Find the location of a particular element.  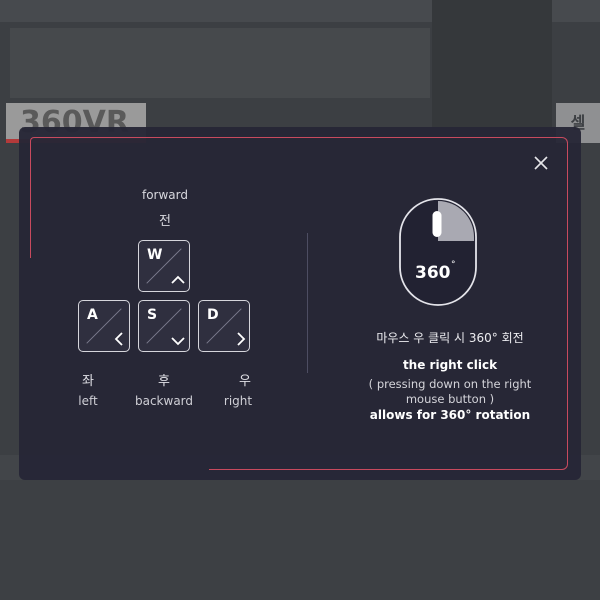

right-click-title: the right click is located at coordinates (450, 365).